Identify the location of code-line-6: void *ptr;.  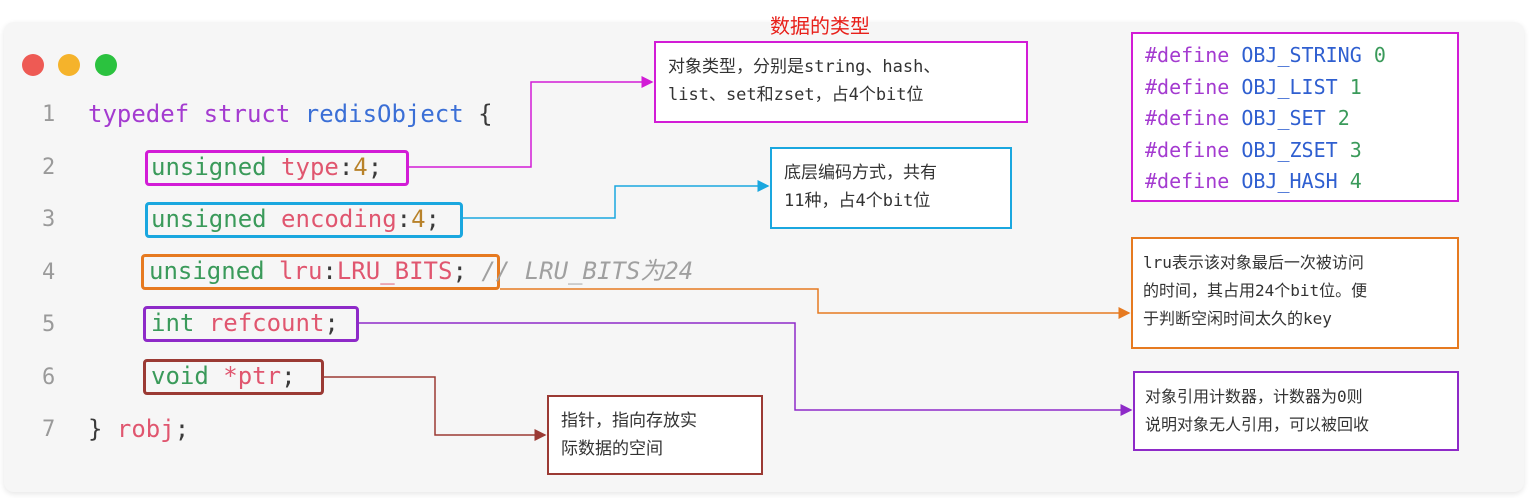
(223, 376).